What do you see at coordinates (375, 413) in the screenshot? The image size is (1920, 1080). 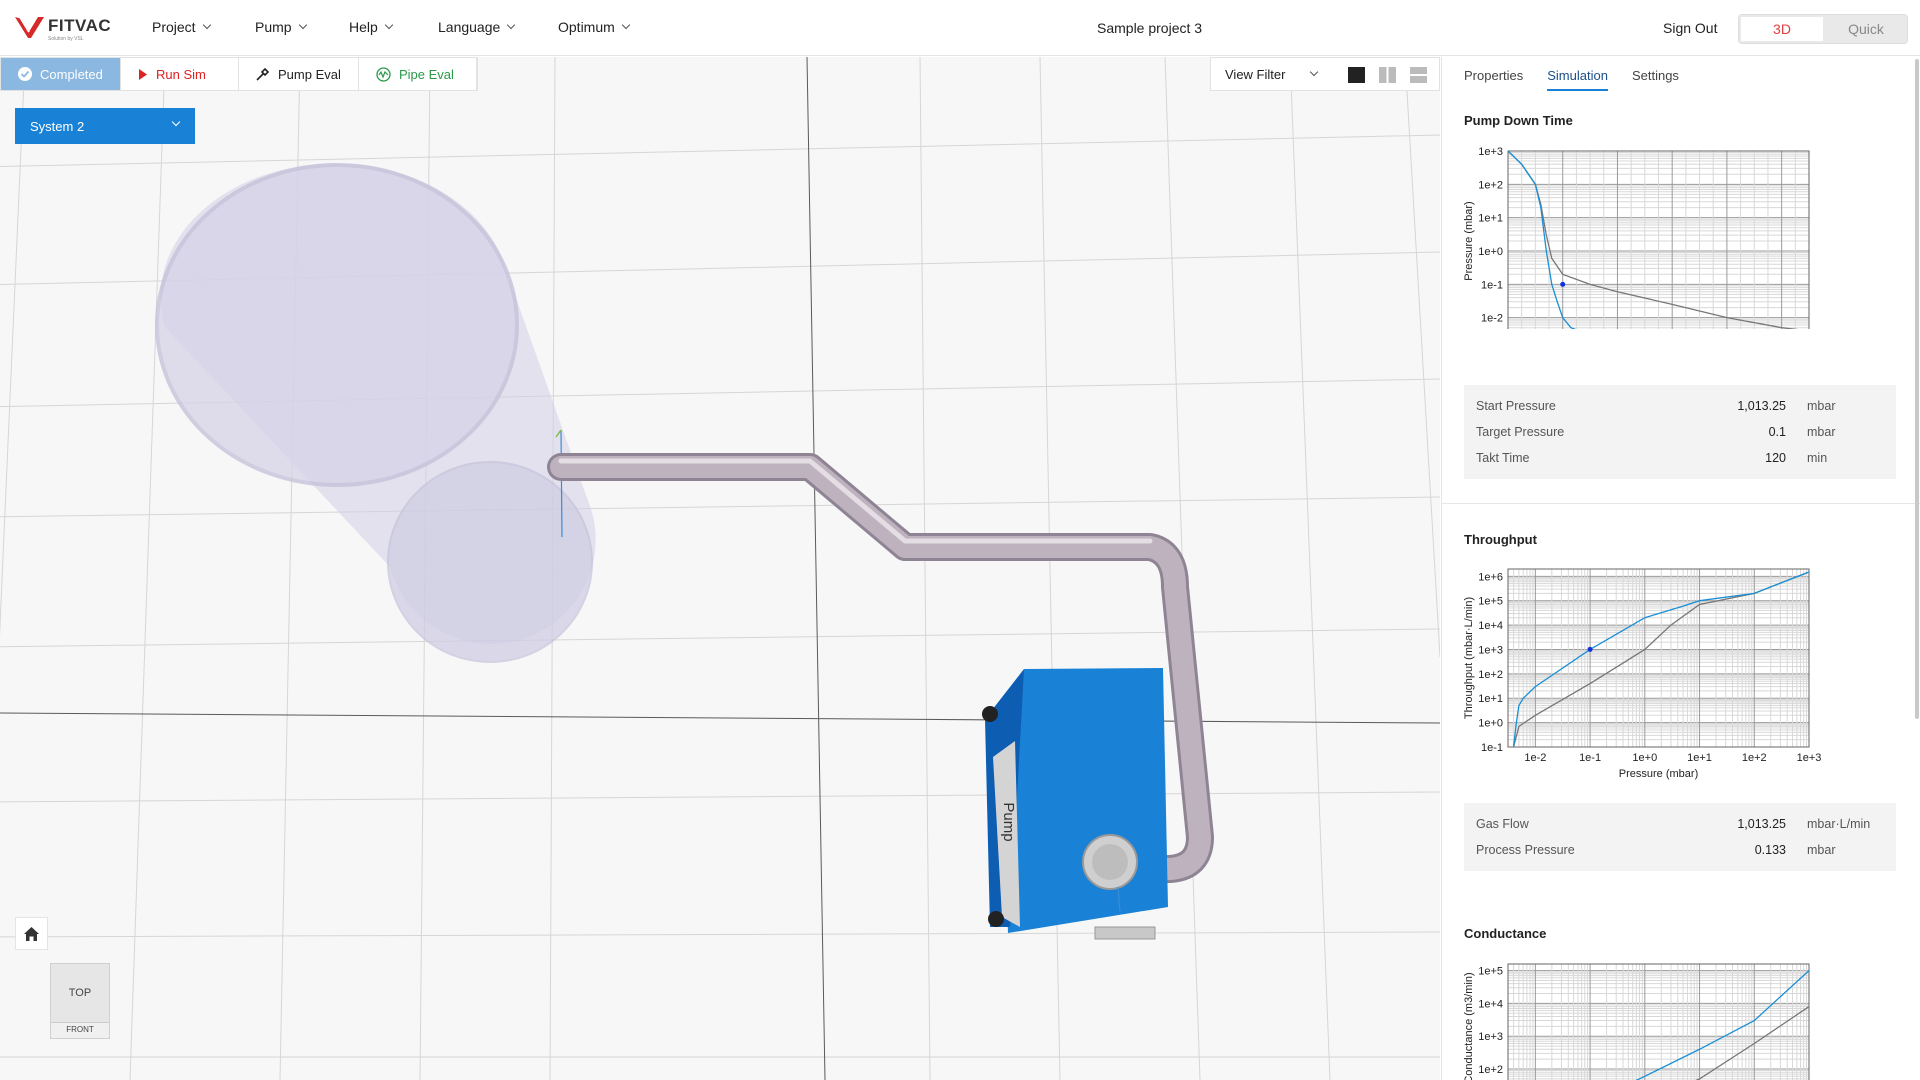 I see `chamber-cylinder` at bounding box center [375, 413].